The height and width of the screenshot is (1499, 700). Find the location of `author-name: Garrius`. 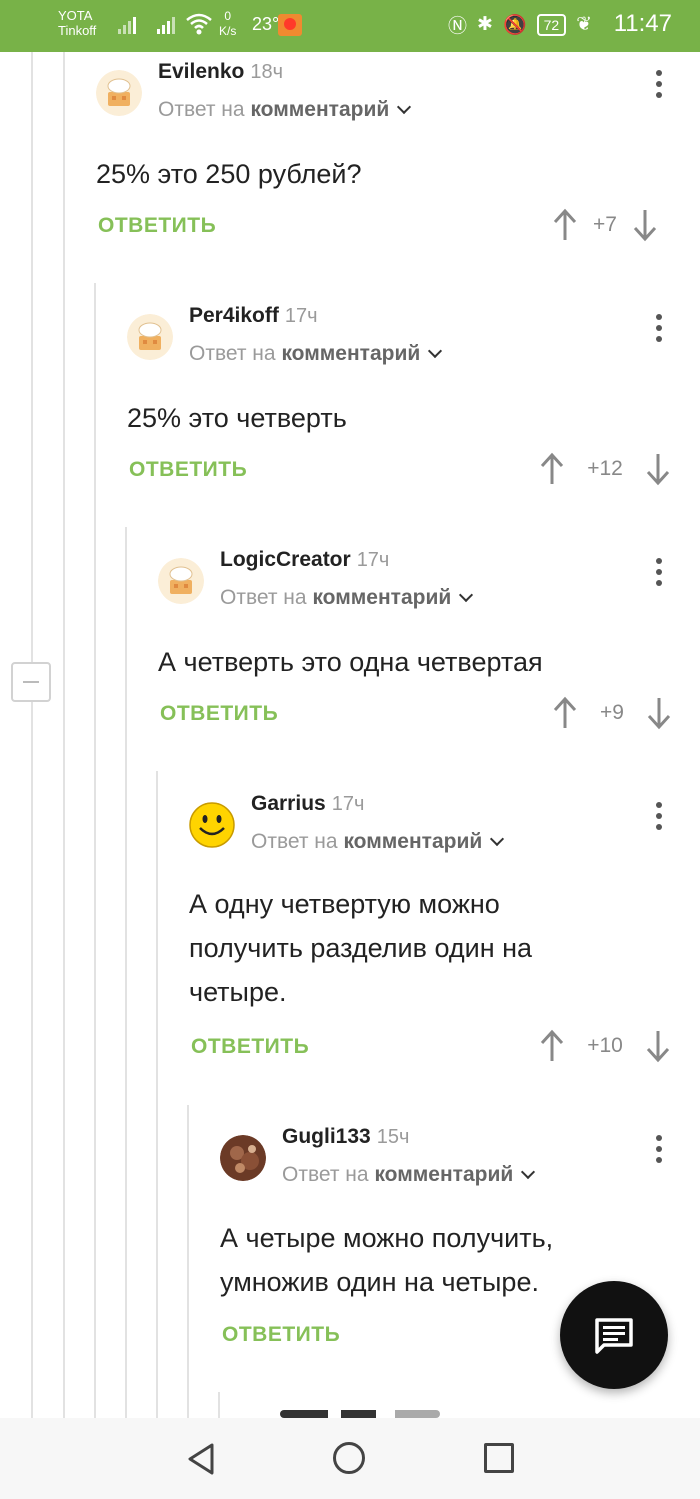

author-name: Garrius is located at coordinates (288, 803).